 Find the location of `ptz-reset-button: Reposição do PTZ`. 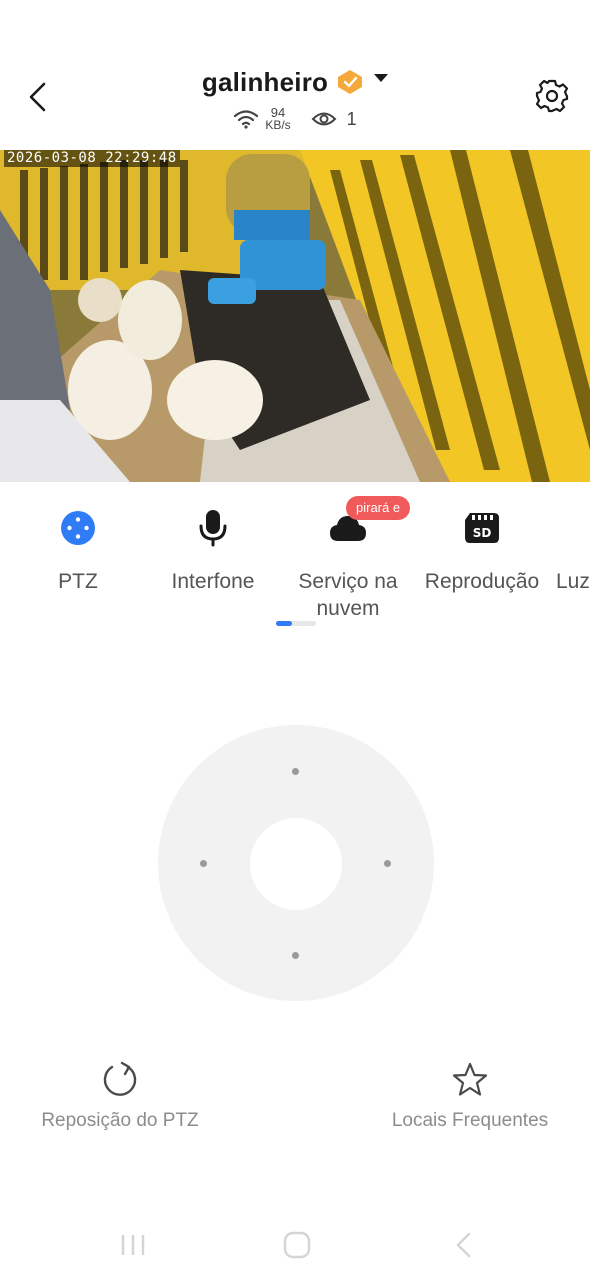

ptz-reset-button: Reposição do PTZ is located at coordinates (120, 1096).